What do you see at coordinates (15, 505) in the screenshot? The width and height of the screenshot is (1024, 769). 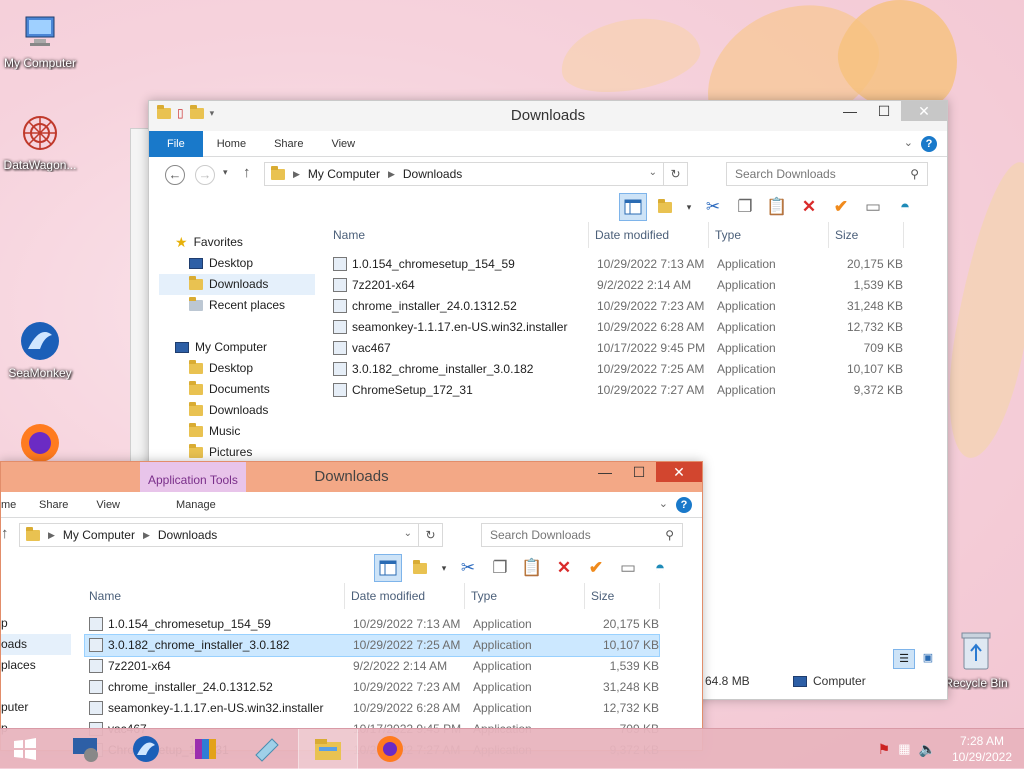 I see `tab-home: me` at bounding box center [15, 505].